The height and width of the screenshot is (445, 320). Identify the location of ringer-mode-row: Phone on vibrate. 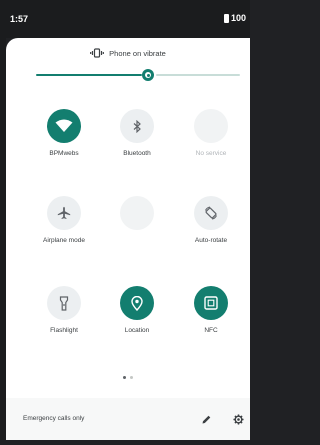
(128, 53).